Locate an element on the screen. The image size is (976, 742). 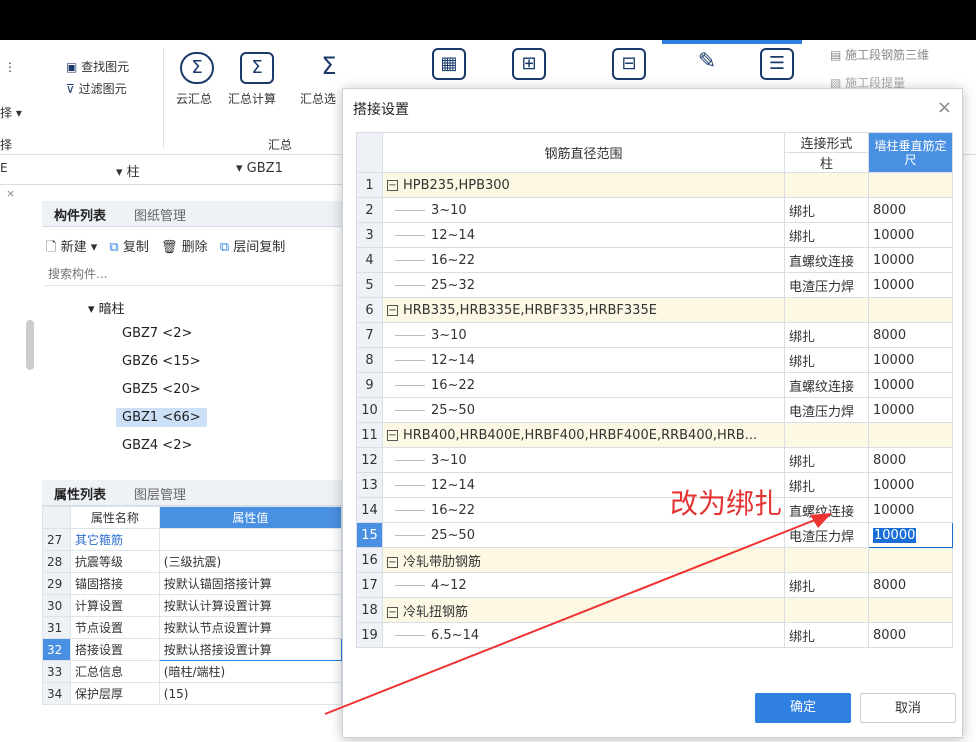
table-row: 17 4~12 绑扎 8000 is located at coordinates (654, 585).